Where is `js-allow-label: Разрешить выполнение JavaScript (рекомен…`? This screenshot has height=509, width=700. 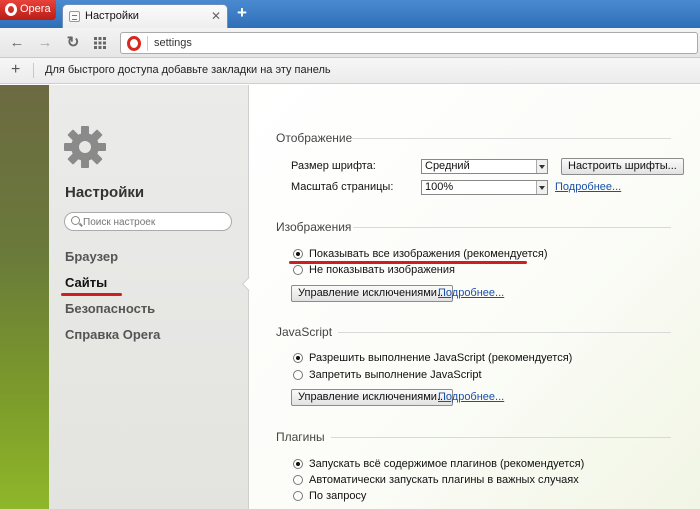
js-allow-label: Разрешить выполнение JavaScript (рекомен… is located at coordinates (440, 358).